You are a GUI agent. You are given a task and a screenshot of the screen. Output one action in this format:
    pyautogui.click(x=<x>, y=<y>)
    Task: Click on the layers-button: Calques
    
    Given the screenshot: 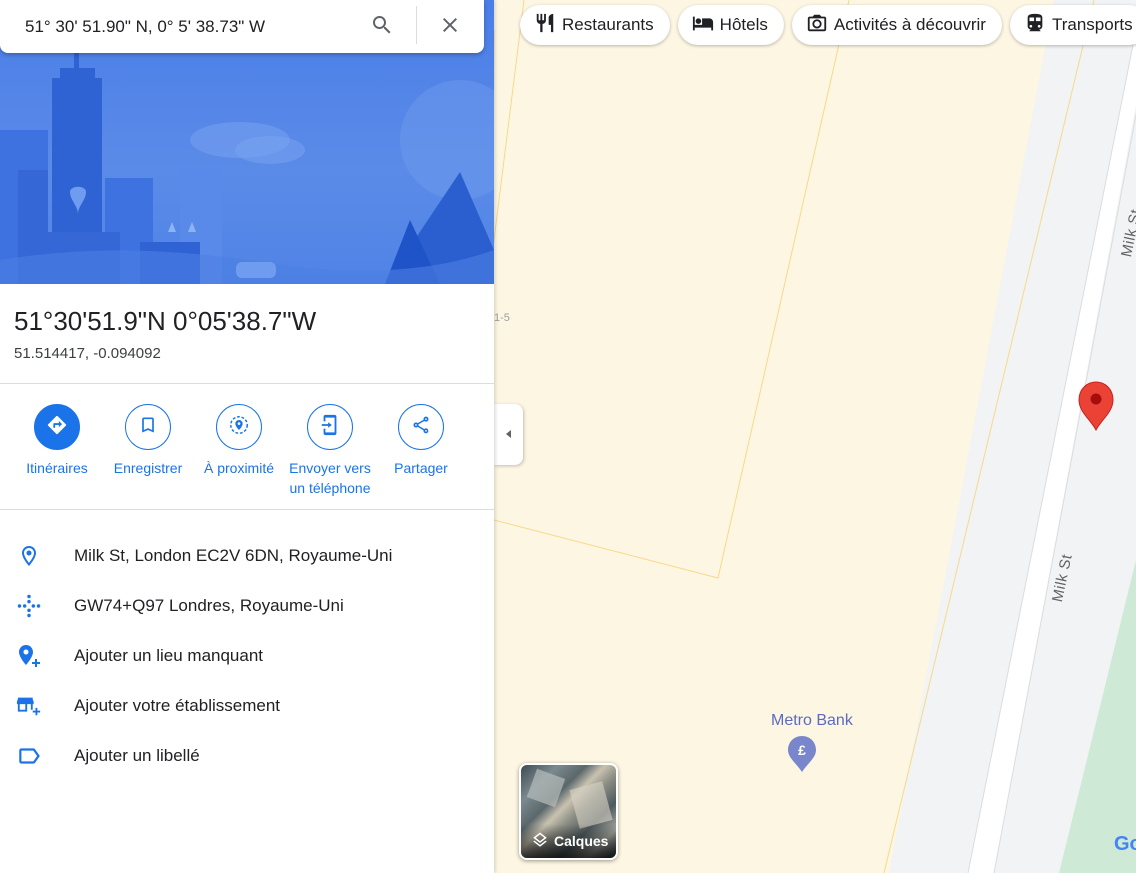 What is the action you would take?
    pyautogui.click(x=568, y=811)
    